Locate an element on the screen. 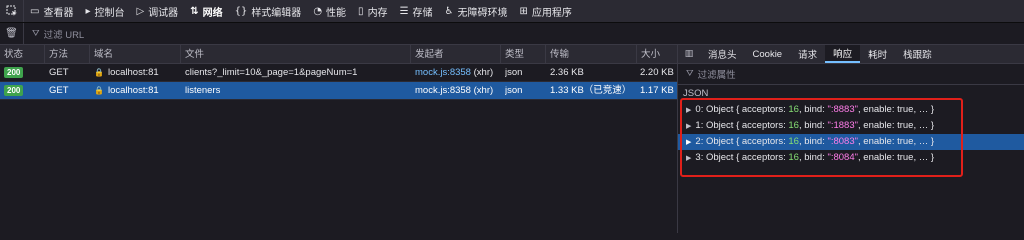 This screenshot has height=240, width=1024. transferred-cell: 1.33 KB（已竞速） is located at coordinates (591, 90).